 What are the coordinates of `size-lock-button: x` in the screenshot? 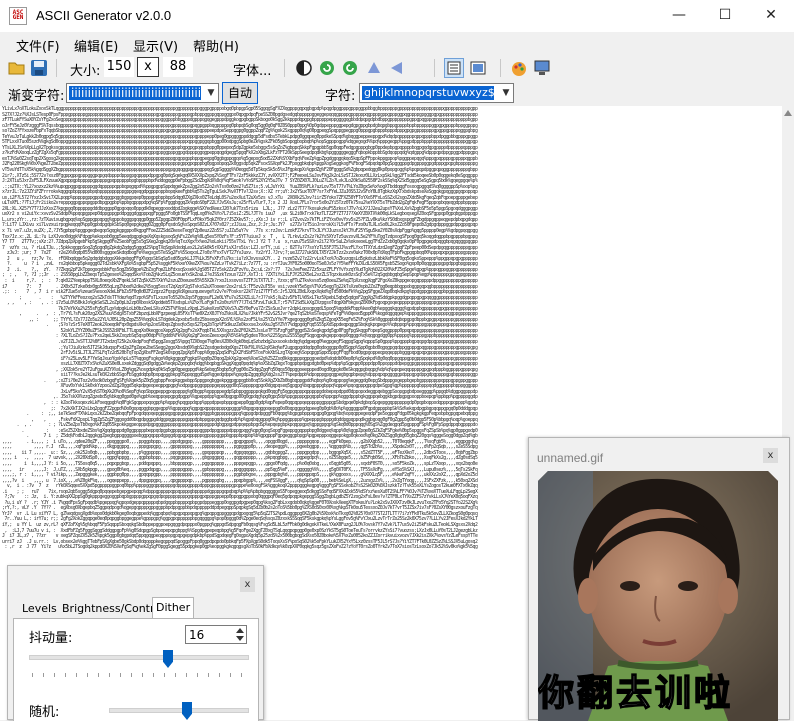 It's located at (148, 67).